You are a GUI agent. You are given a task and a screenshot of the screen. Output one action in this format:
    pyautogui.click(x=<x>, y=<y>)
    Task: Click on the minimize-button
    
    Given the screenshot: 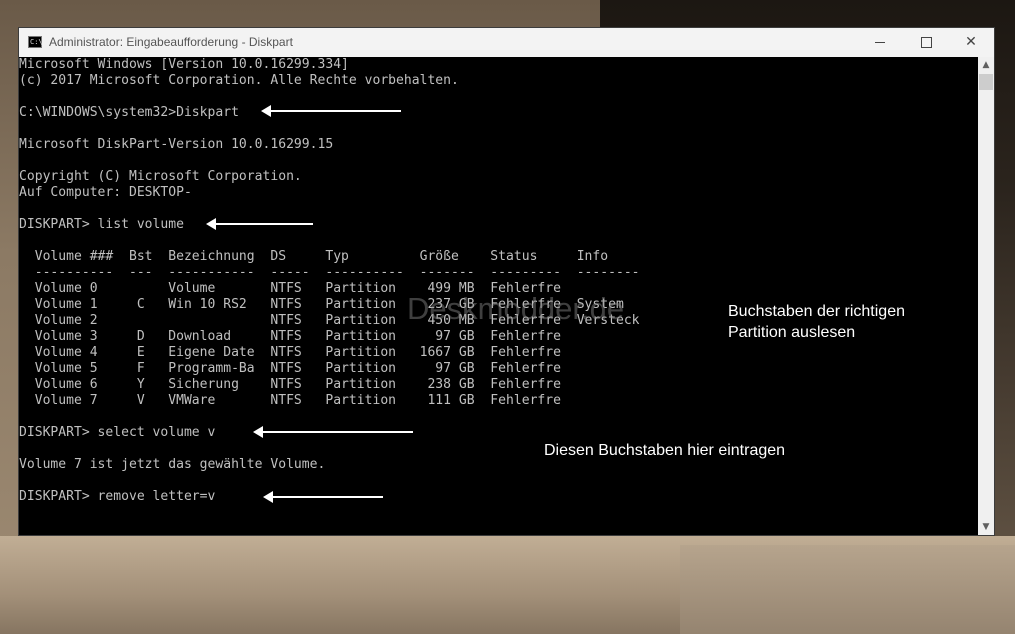 What is the action you would take?
    pyautogui.click(x=880, y=42)
    